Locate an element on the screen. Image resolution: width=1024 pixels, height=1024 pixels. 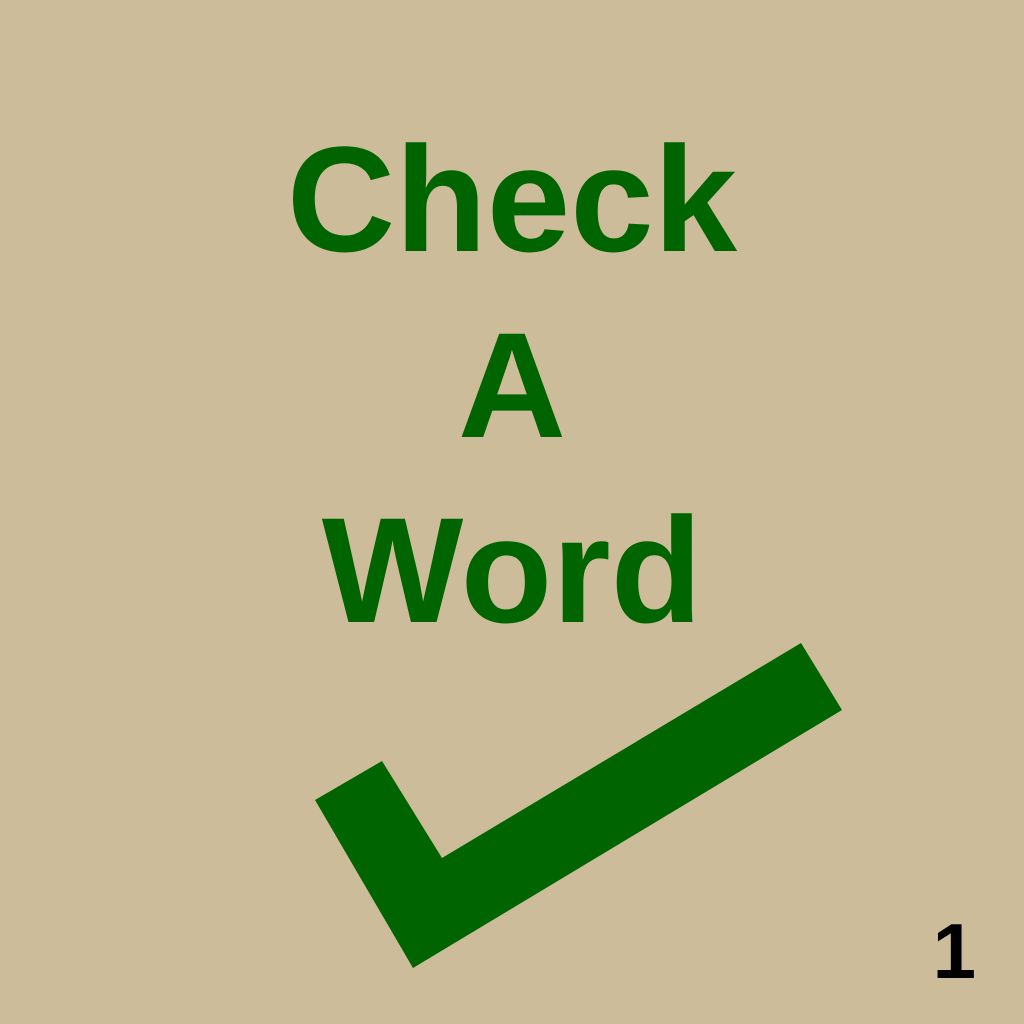
page-number: 1 is located at coordinates (954, 951).